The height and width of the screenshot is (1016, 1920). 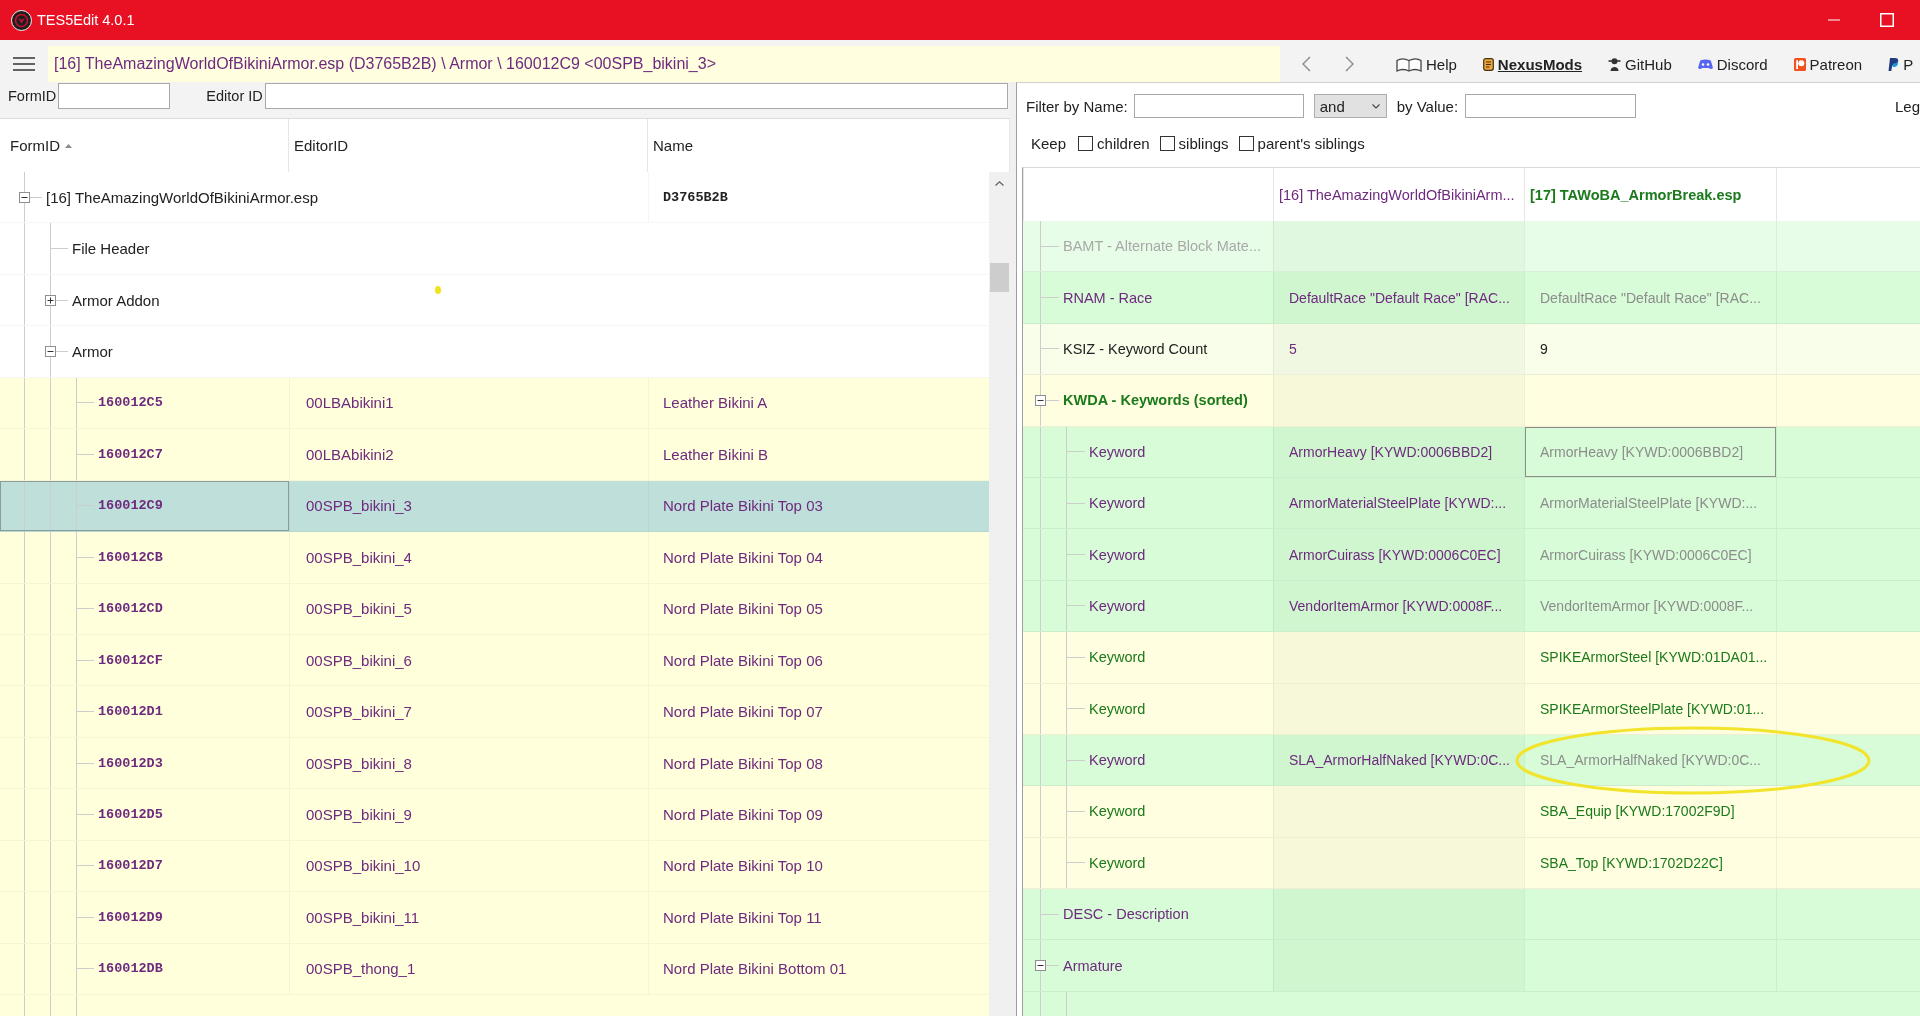 What do you see at coordinates (50, 300) in the screenshot?
I see `expand-icon` at bounding box center [50, 300].